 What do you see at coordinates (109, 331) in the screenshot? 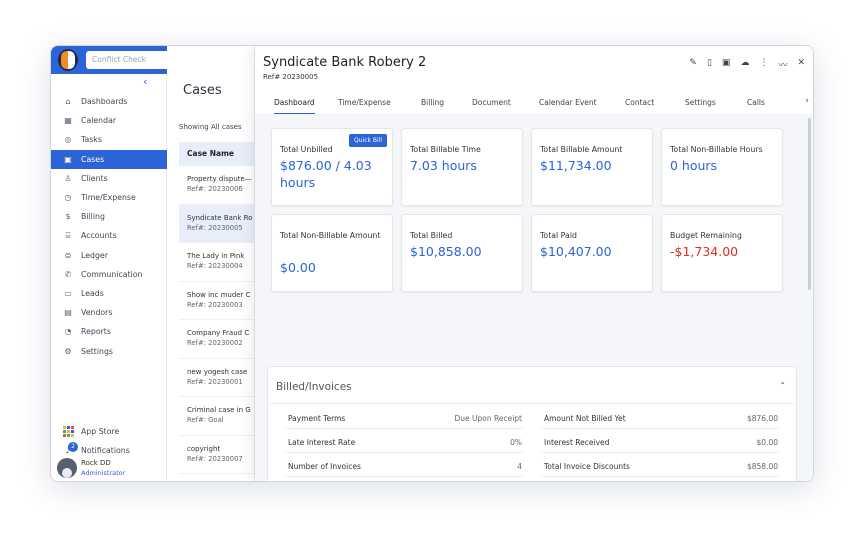
I see `sidebar-item-reports: ◔ Reports` at bounding box center [109, 331].